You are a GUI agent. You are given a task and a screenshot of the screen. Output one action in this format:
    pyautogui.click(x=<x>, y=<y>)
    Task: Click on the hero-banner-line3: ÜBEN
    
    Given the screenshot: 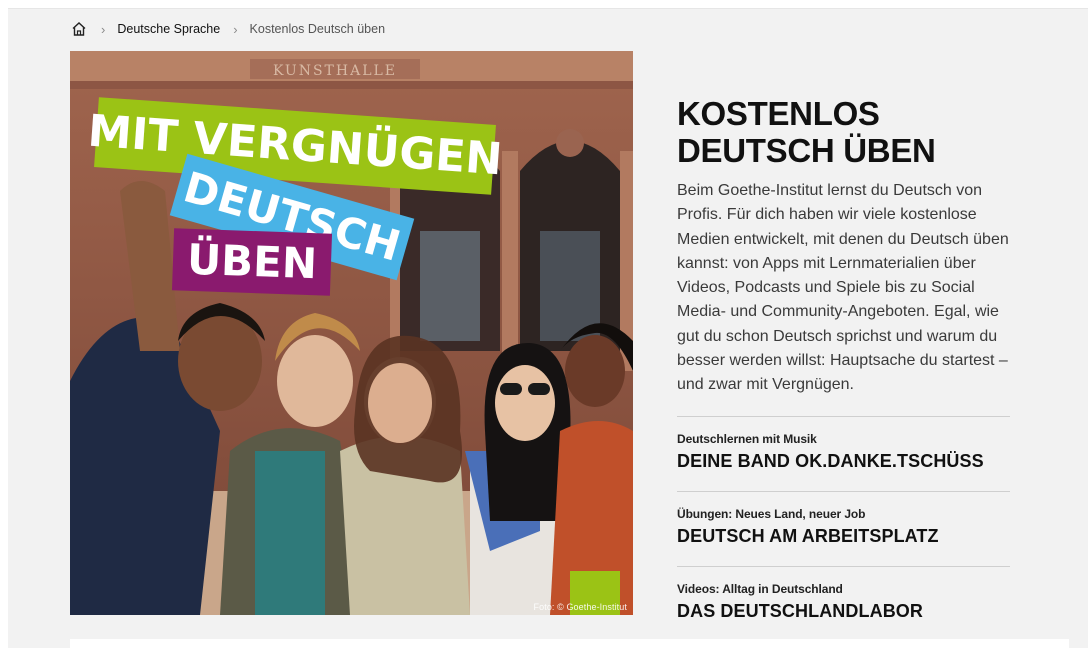 What is the action you would take?
    pyautogui.click(x=252, y=262)
    